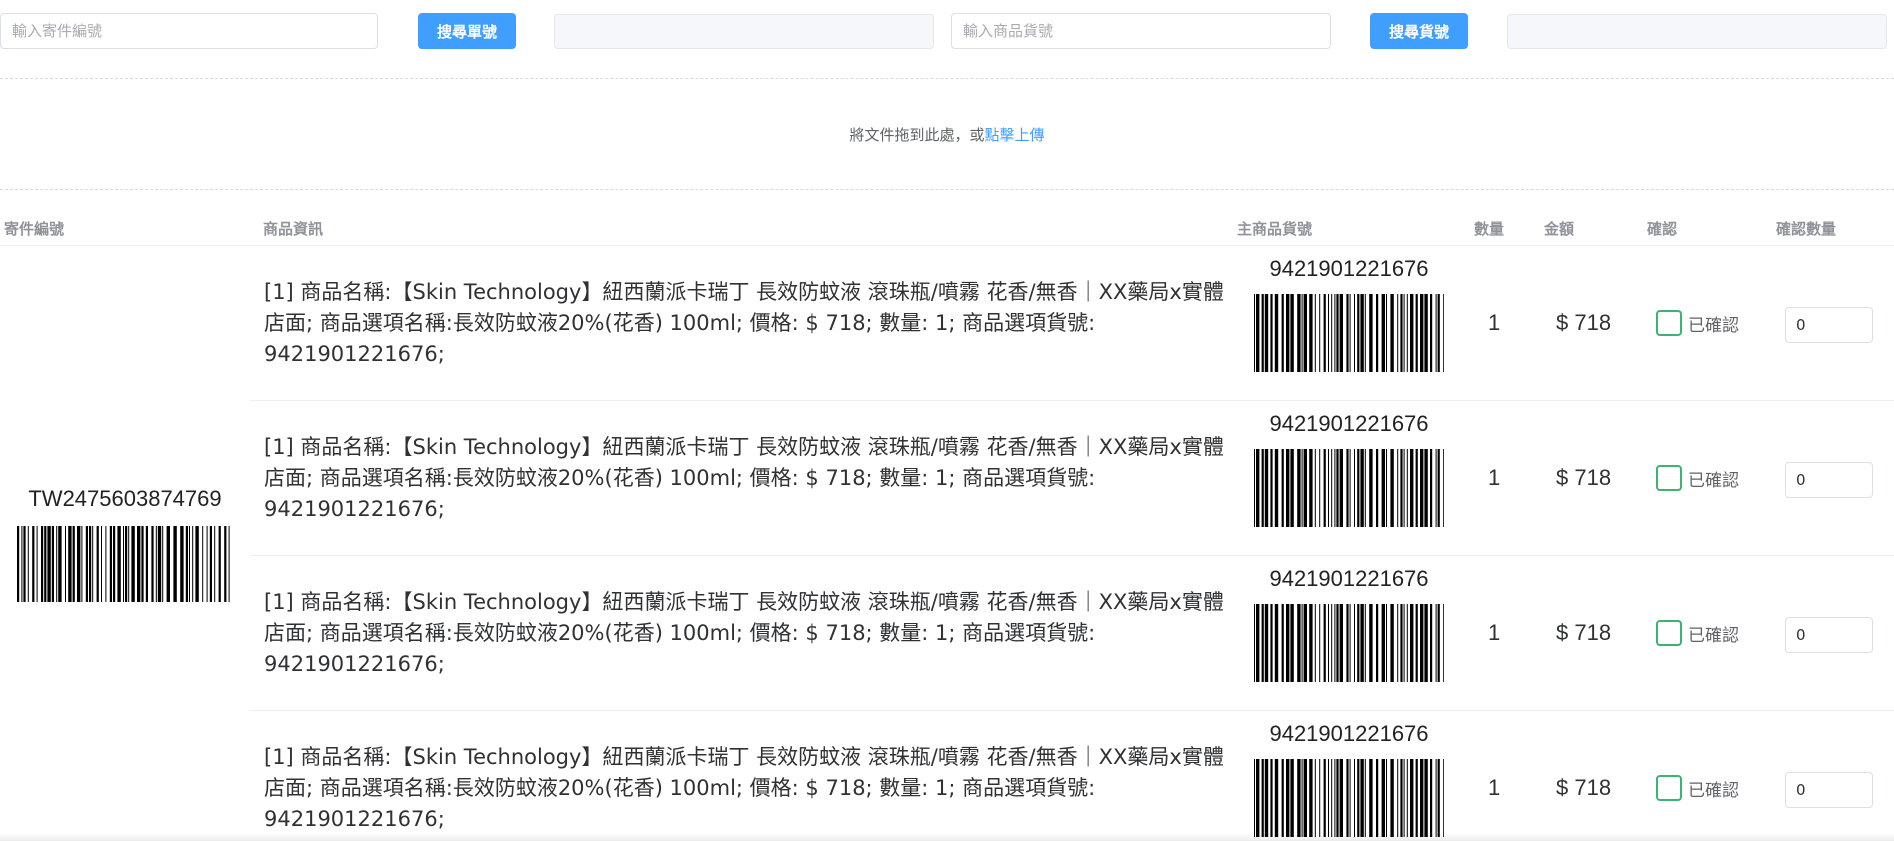 Image resolution: width=1894 pixels, height=841 pixels. I want to click on shipment-barcode, so click(123, 563).